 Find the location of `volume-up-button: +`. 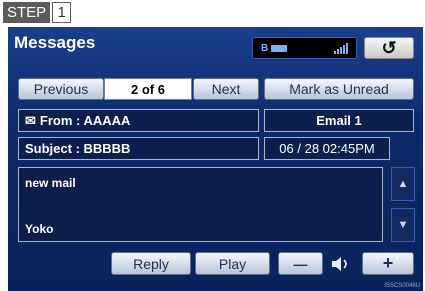

volume-up-button: + is located at coordinates (388, 263).